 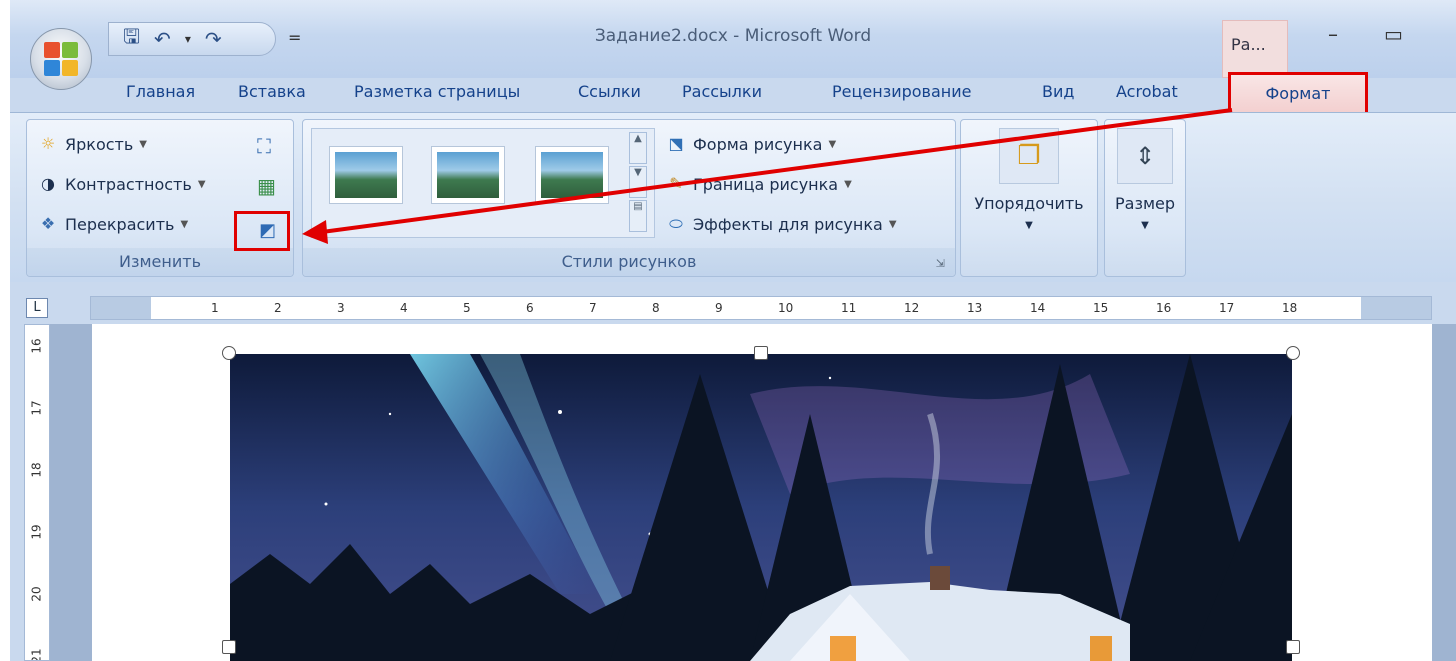 I want to click on annotation-arrow, so click(x=767, y=176).